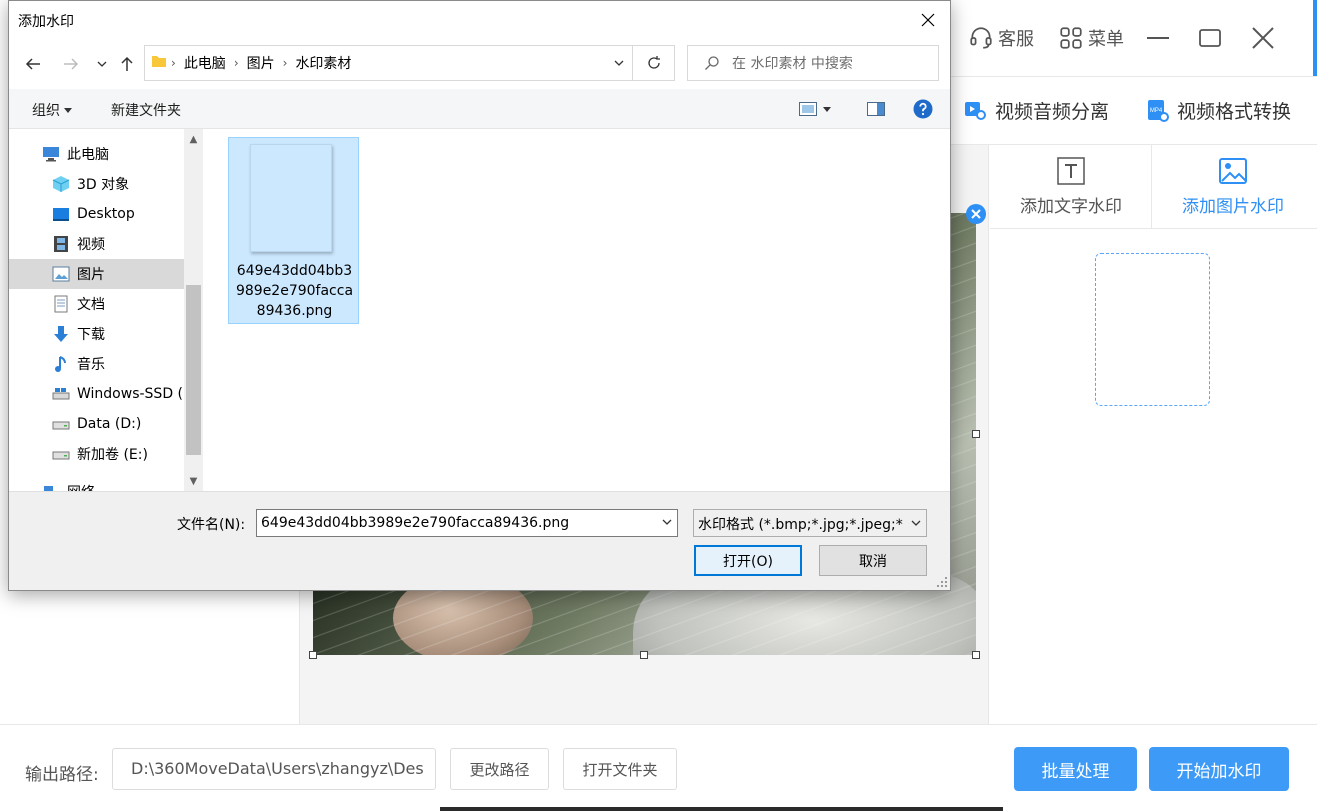 This screenshot has width=1317, height=811. Describe the element at coordinates (96, 274) in the screenshot. I see `tree-item-pictures: 图片` at that location.